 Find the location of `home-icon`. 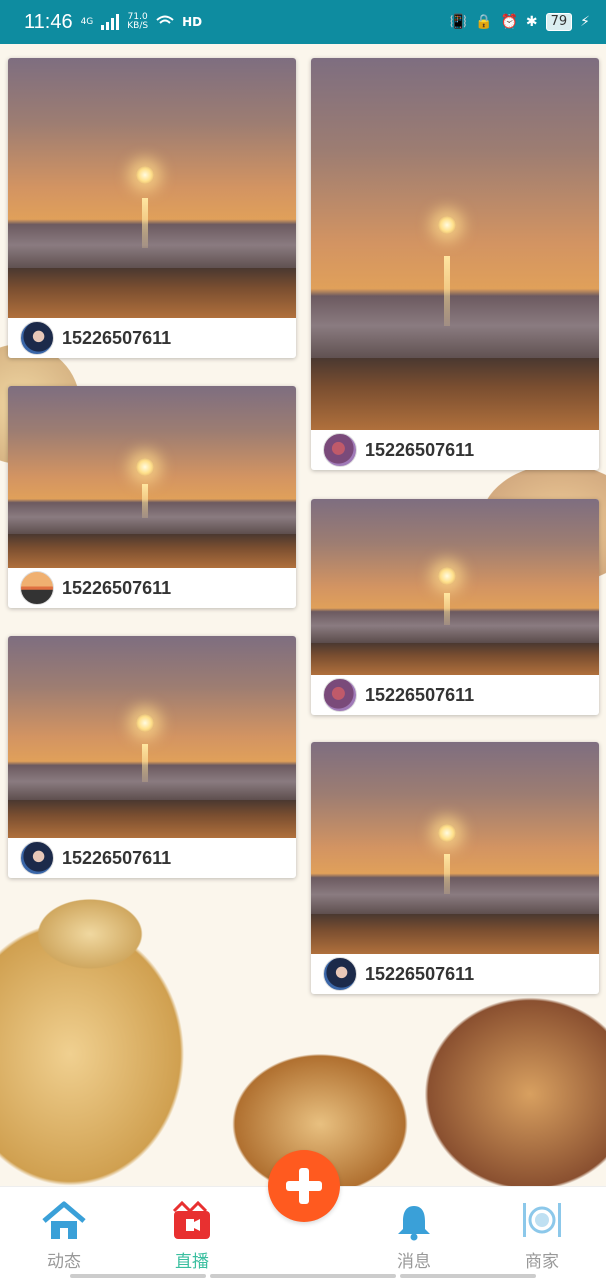

home-icon is located at coordinates (64, 1220).